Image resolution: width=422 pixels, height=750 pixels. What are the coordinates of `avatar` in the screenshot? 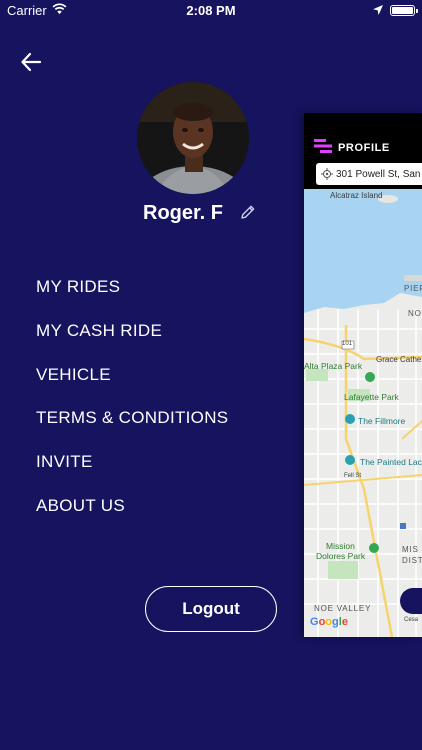 It's located at (193, 138).